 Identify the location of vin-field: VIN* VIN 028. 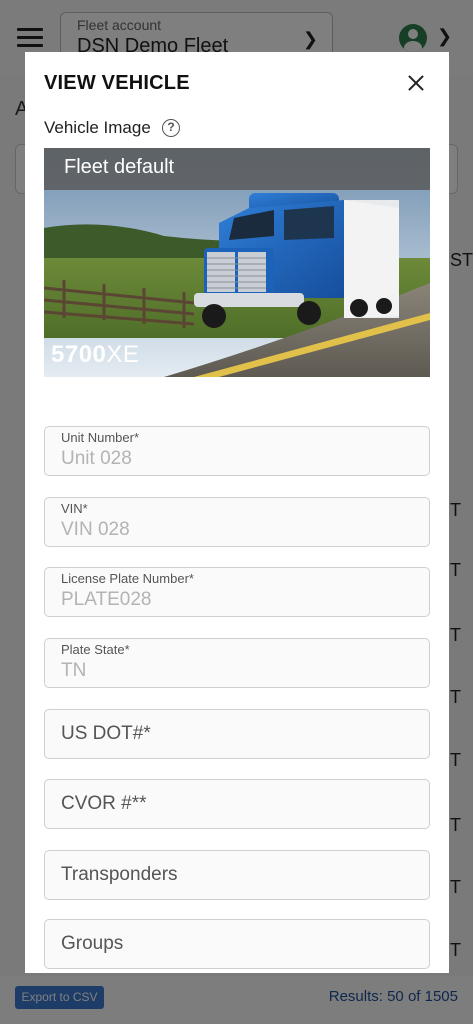
(237, 522).